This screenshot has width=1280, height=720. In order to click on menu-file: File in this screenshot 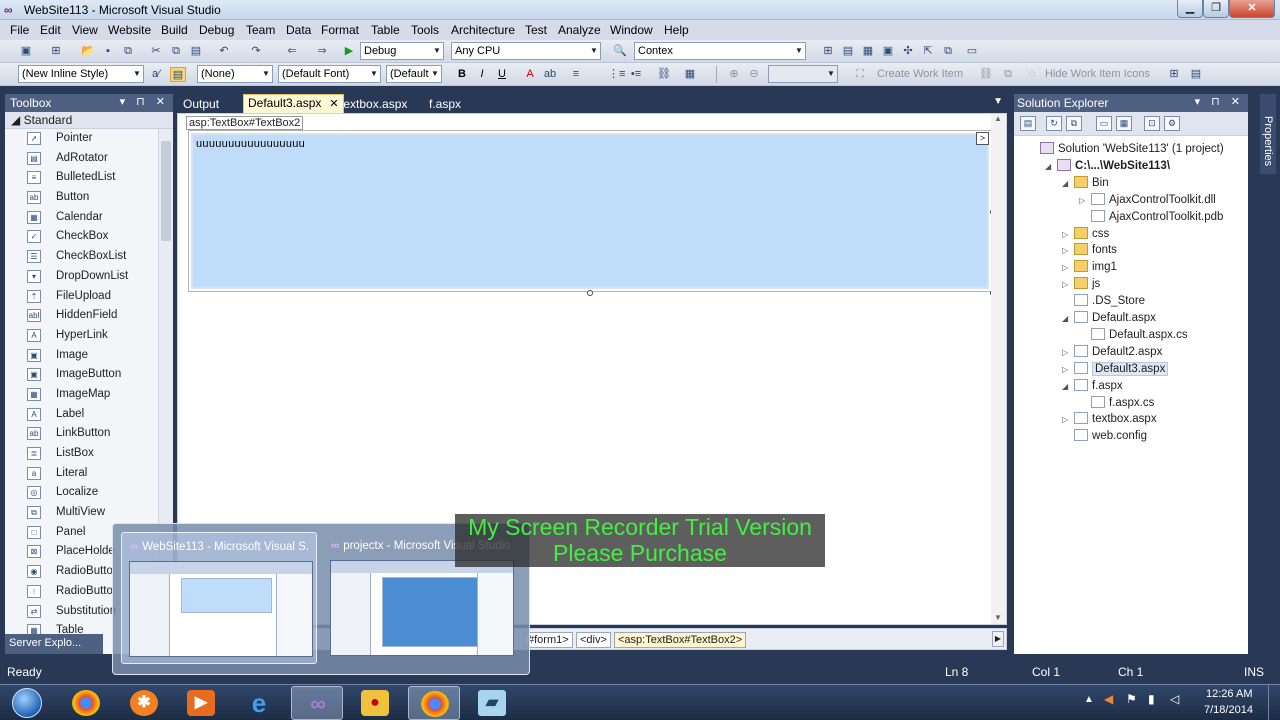, I will do `click(19, 30)`.